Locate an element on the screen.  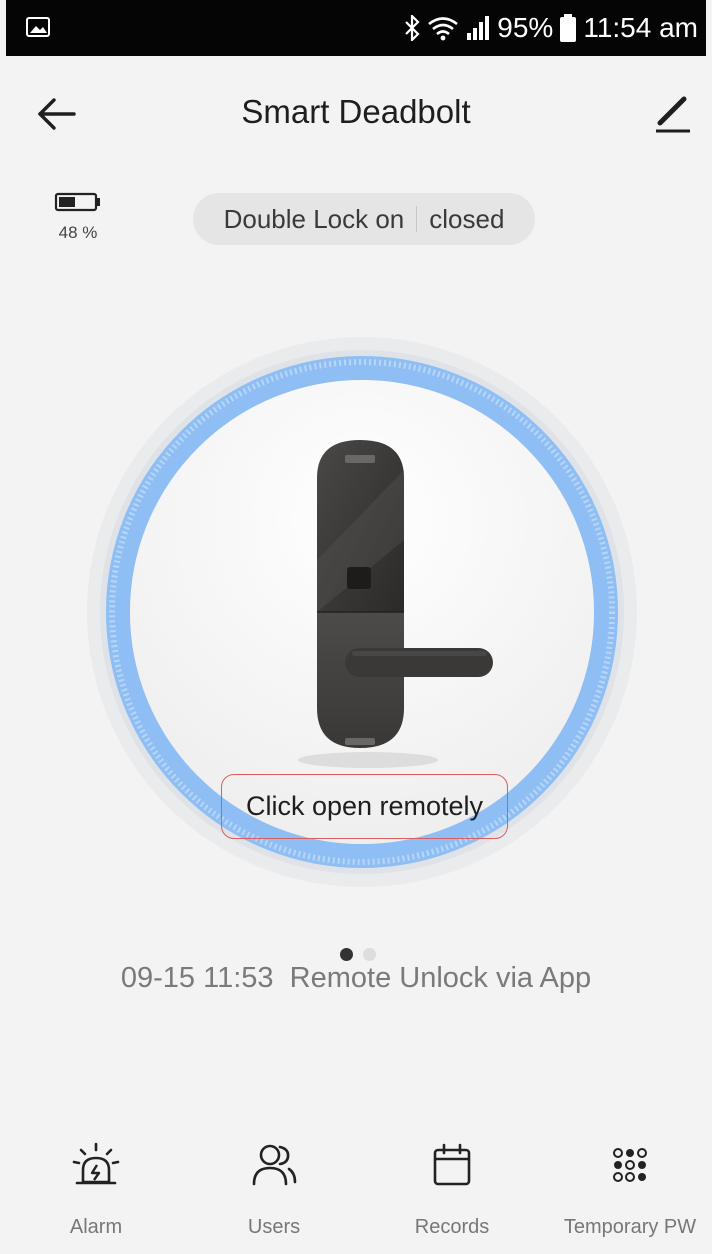
nav-label-alarm: Alarm is located at coordinates (96, 1227).